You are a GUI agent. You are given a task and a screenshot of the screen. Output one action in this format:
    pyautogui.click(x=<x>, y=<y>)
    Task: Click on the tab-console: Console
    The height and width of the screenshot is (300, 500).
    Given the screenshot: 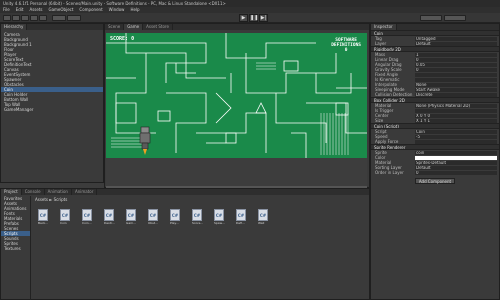 What is the action you would take?
    pyautogui.click(x=33, y=192)
    